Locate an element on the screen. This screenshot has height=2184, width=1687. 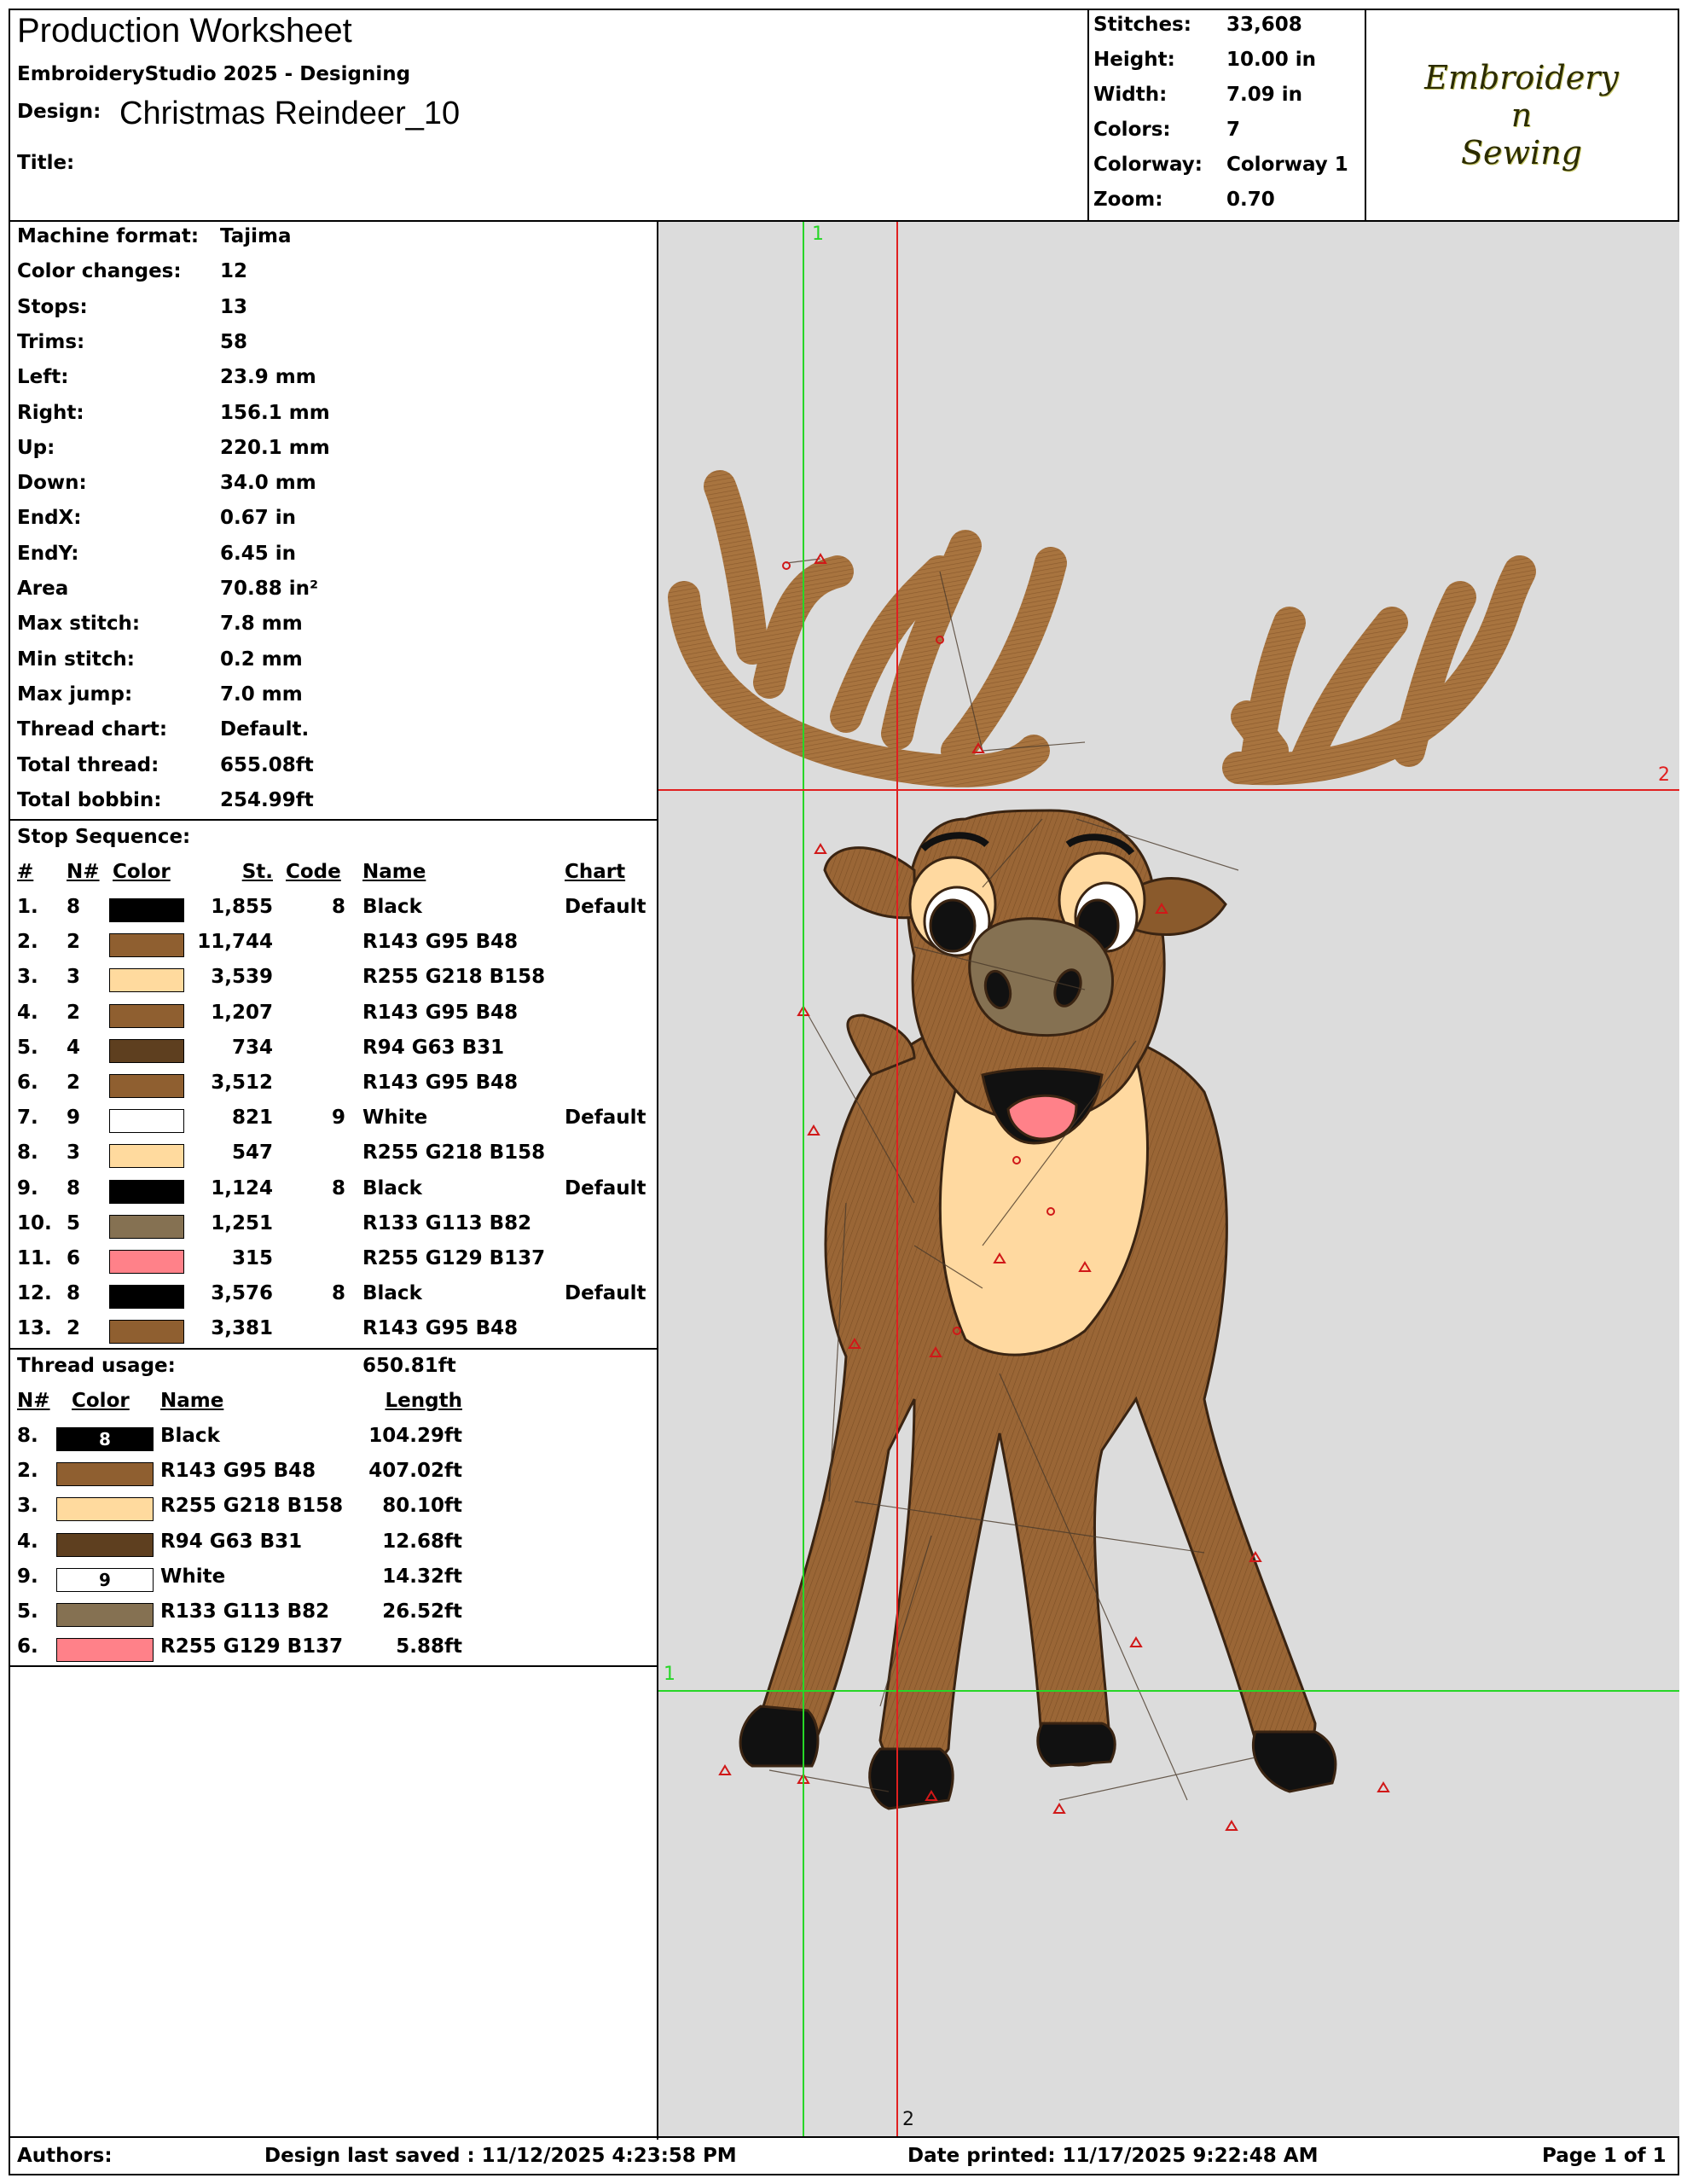
color-swatch: 8 is located at coordinates (105, 1439).